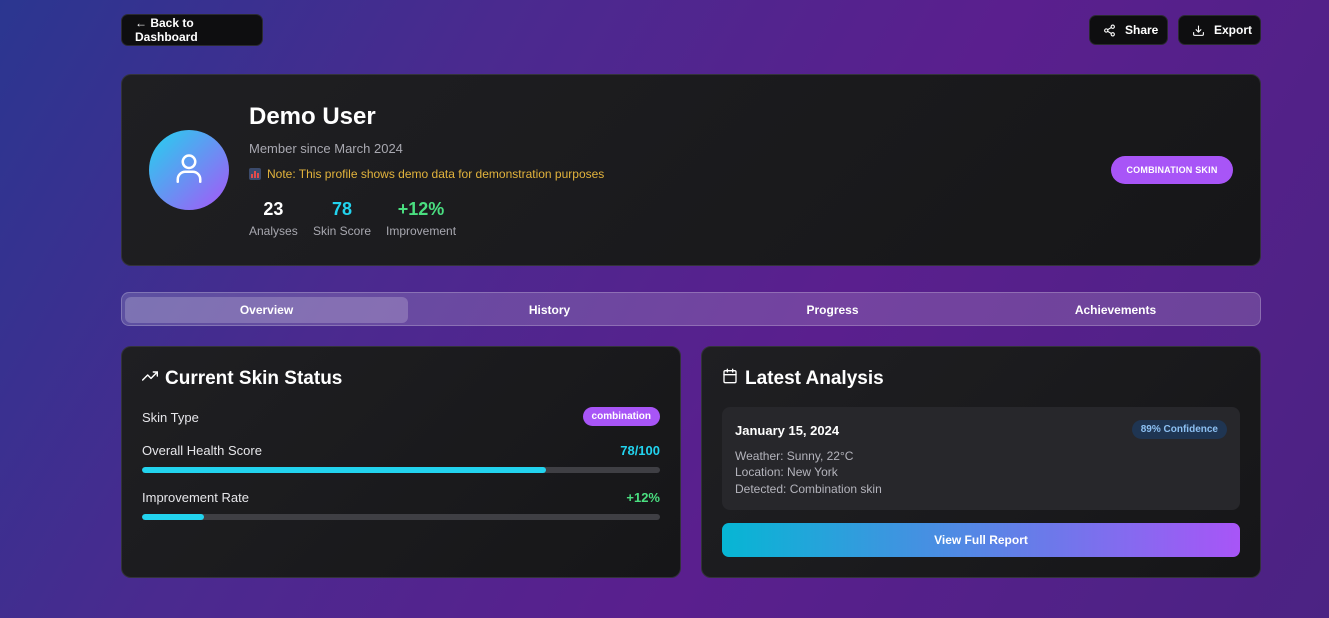  Describe the element at coordinates (981, 540) in the screenshot. I see `view-full-report-button: View Full Report` at that location.